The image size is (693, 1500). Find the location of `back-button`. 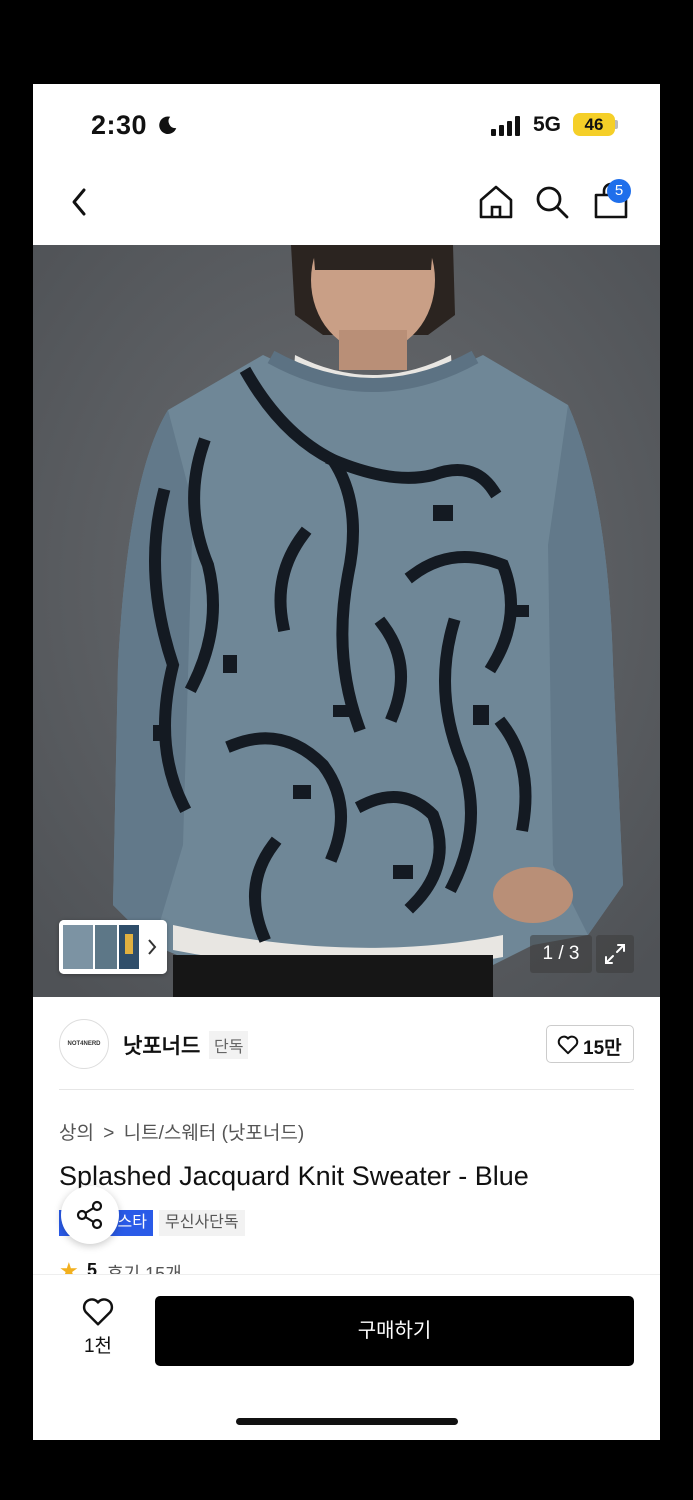

back-button is located at coordinates (79, 202).